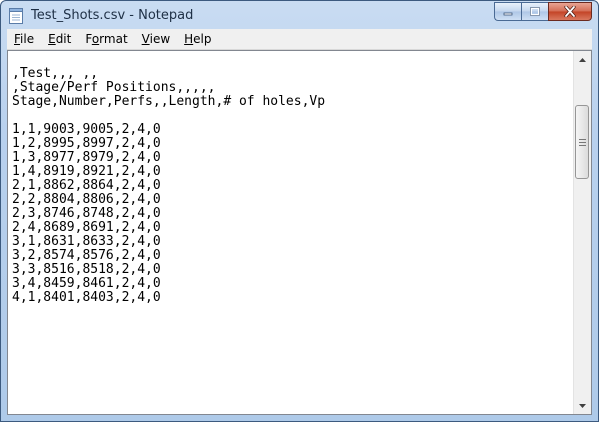 This screenshot has height=426, width=601. Describe the element at coordinates (16, 16) in the screenshot. I see `notepad-app-icon` at that location.